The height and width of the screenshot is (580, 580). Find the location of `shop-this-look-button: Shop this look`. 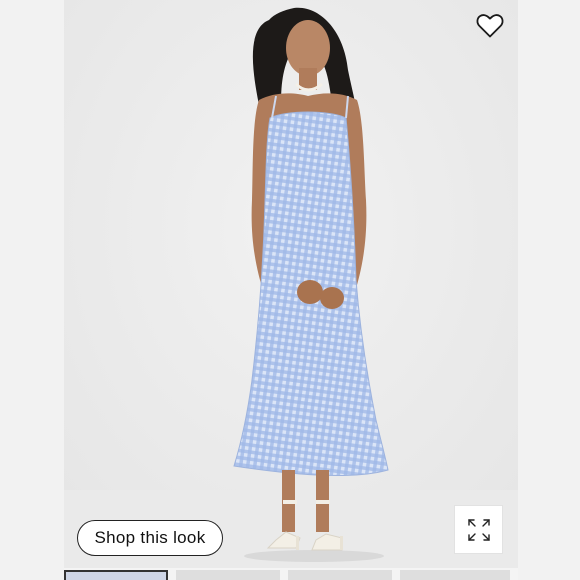

shop-this-look-button: Shop this look is located at coordinates (150, 538).